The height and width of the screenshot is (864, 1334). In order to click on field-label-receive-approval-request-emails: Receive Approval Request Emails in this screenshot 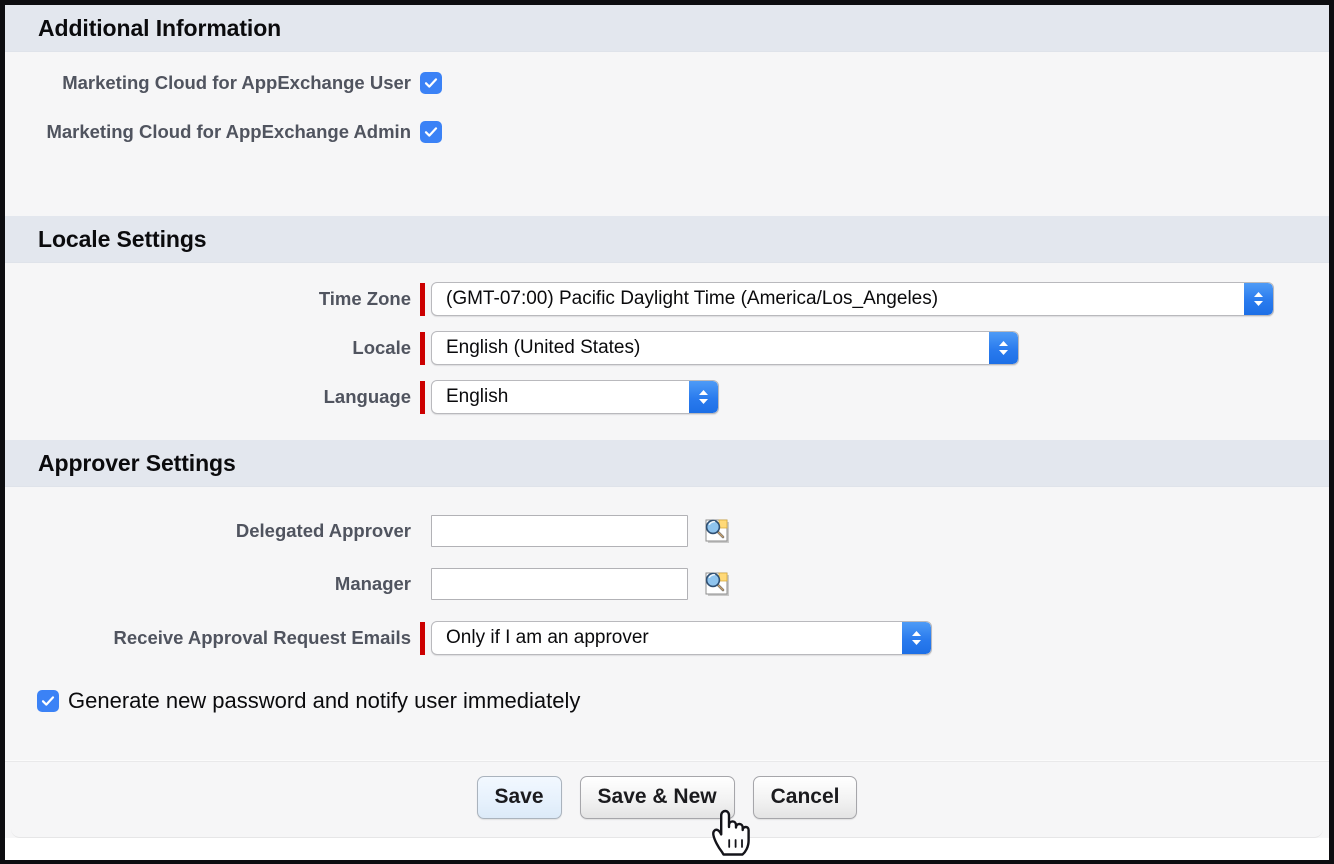, I will do `click(262, 637)`.